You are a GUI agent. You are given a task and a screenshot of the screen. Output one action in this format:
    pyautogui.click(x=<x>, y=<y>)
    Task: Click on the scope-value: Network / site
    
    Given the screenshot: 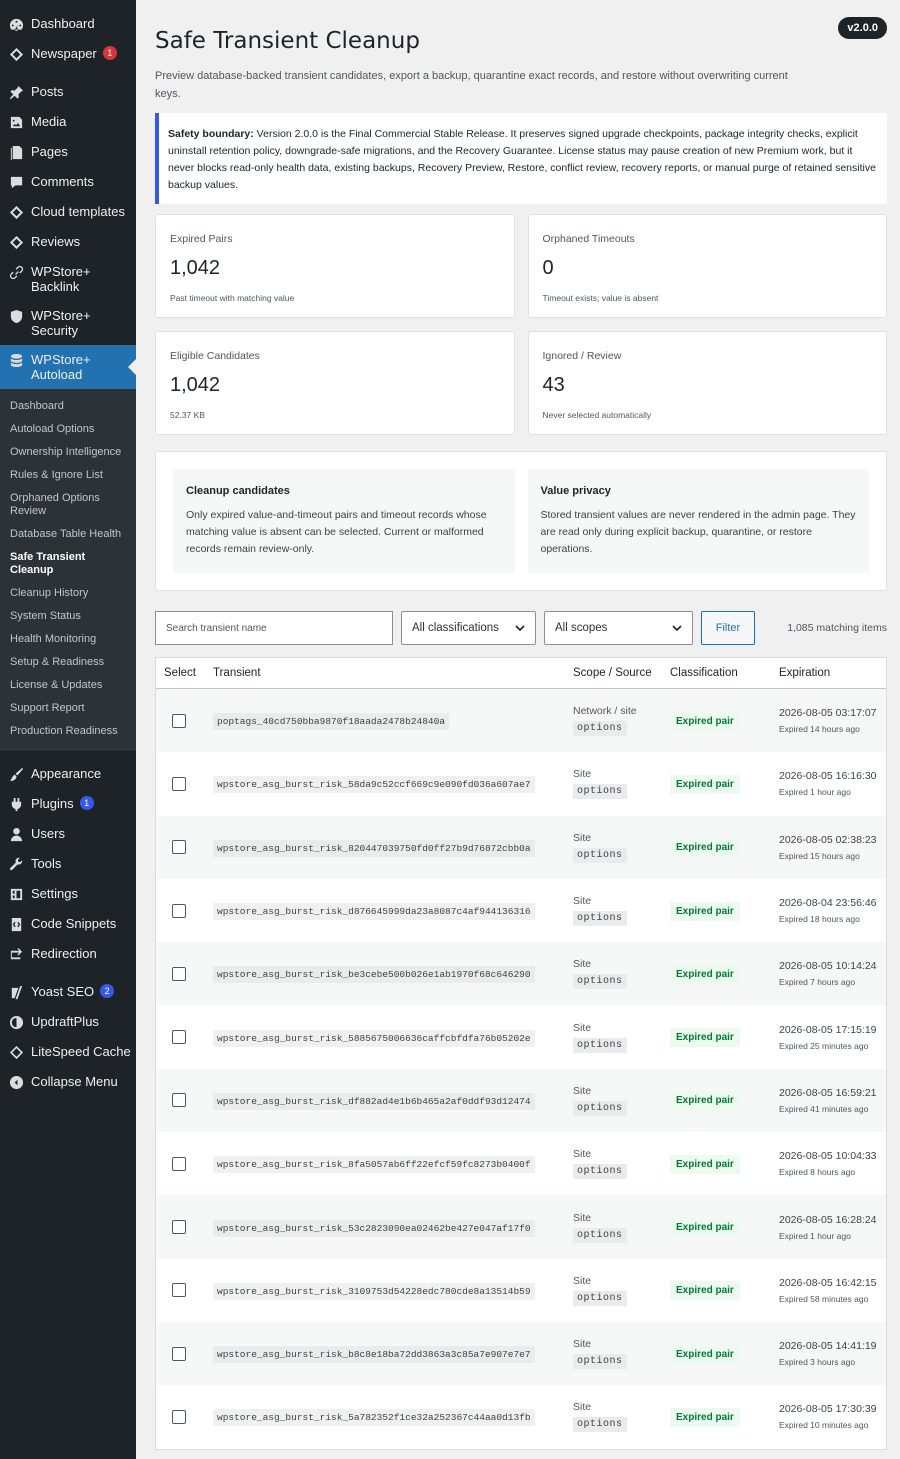 What is the action you would take?
    pyautogui.click(x=605, y=711)
    